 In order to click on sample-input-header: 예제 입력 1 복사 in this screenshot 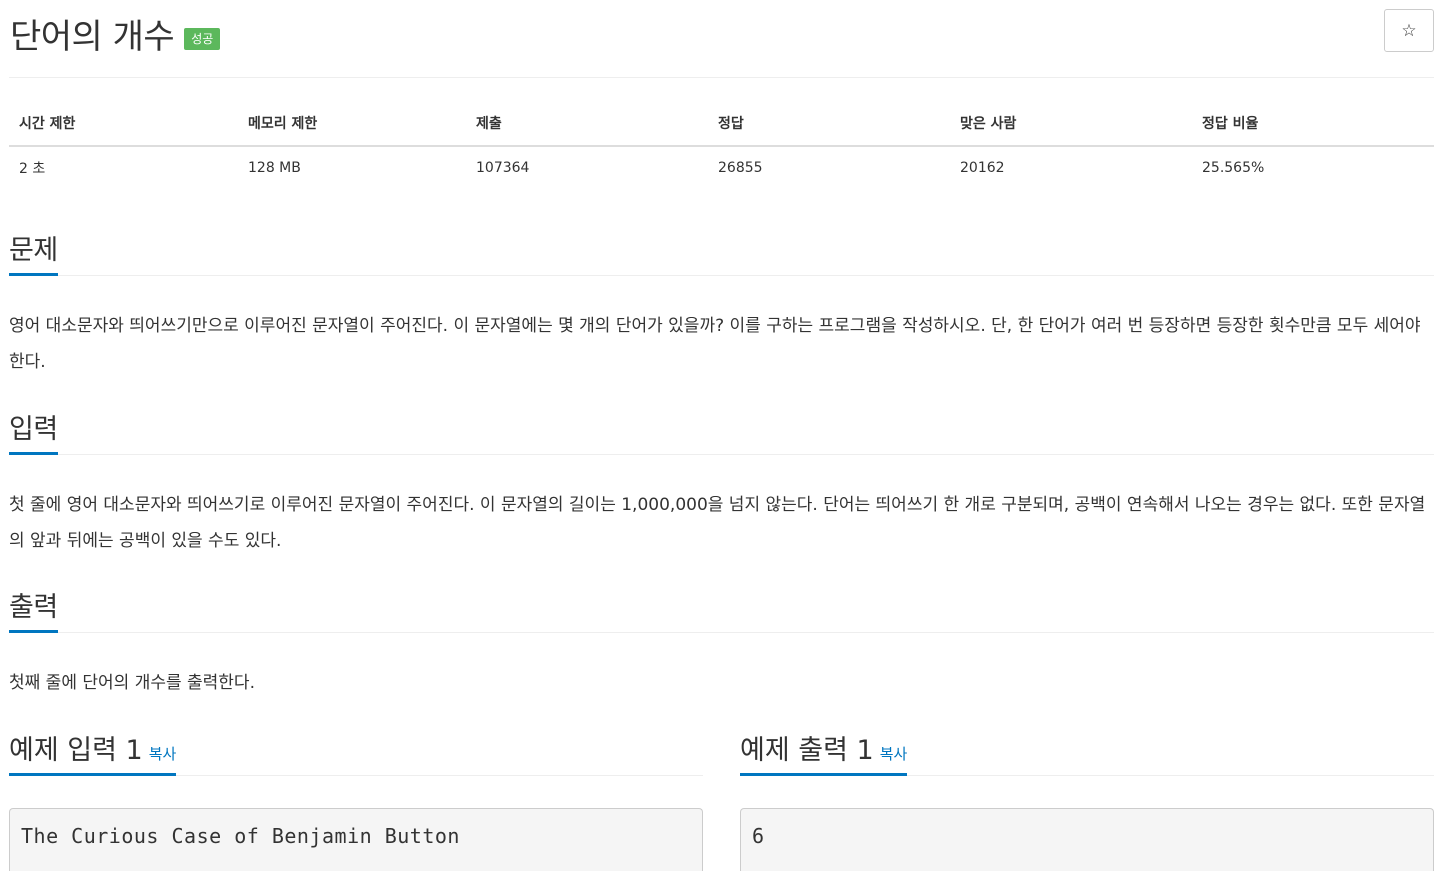, I will do `click(356, 752)`.